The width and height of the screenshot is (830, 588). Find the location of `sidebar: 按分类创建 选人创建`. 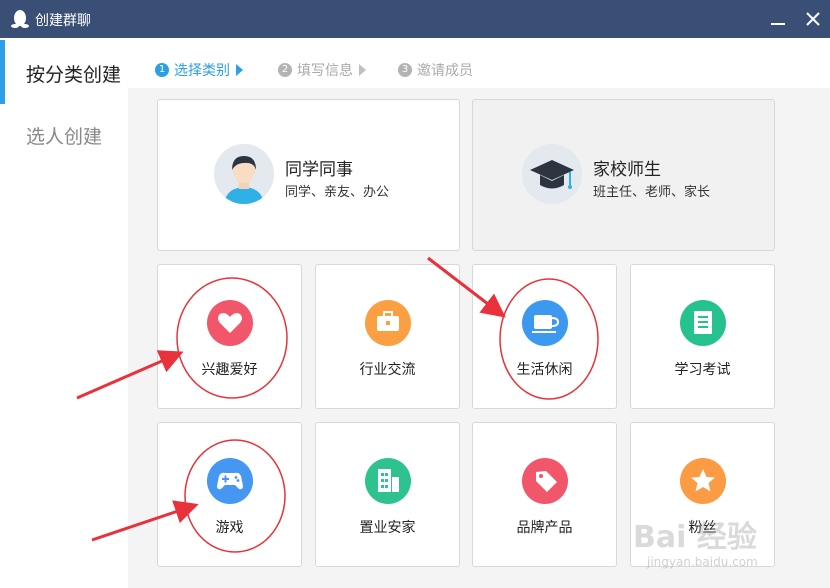

sidebar: 按分类创建 选人创建 is located at coordinates (64, 313).